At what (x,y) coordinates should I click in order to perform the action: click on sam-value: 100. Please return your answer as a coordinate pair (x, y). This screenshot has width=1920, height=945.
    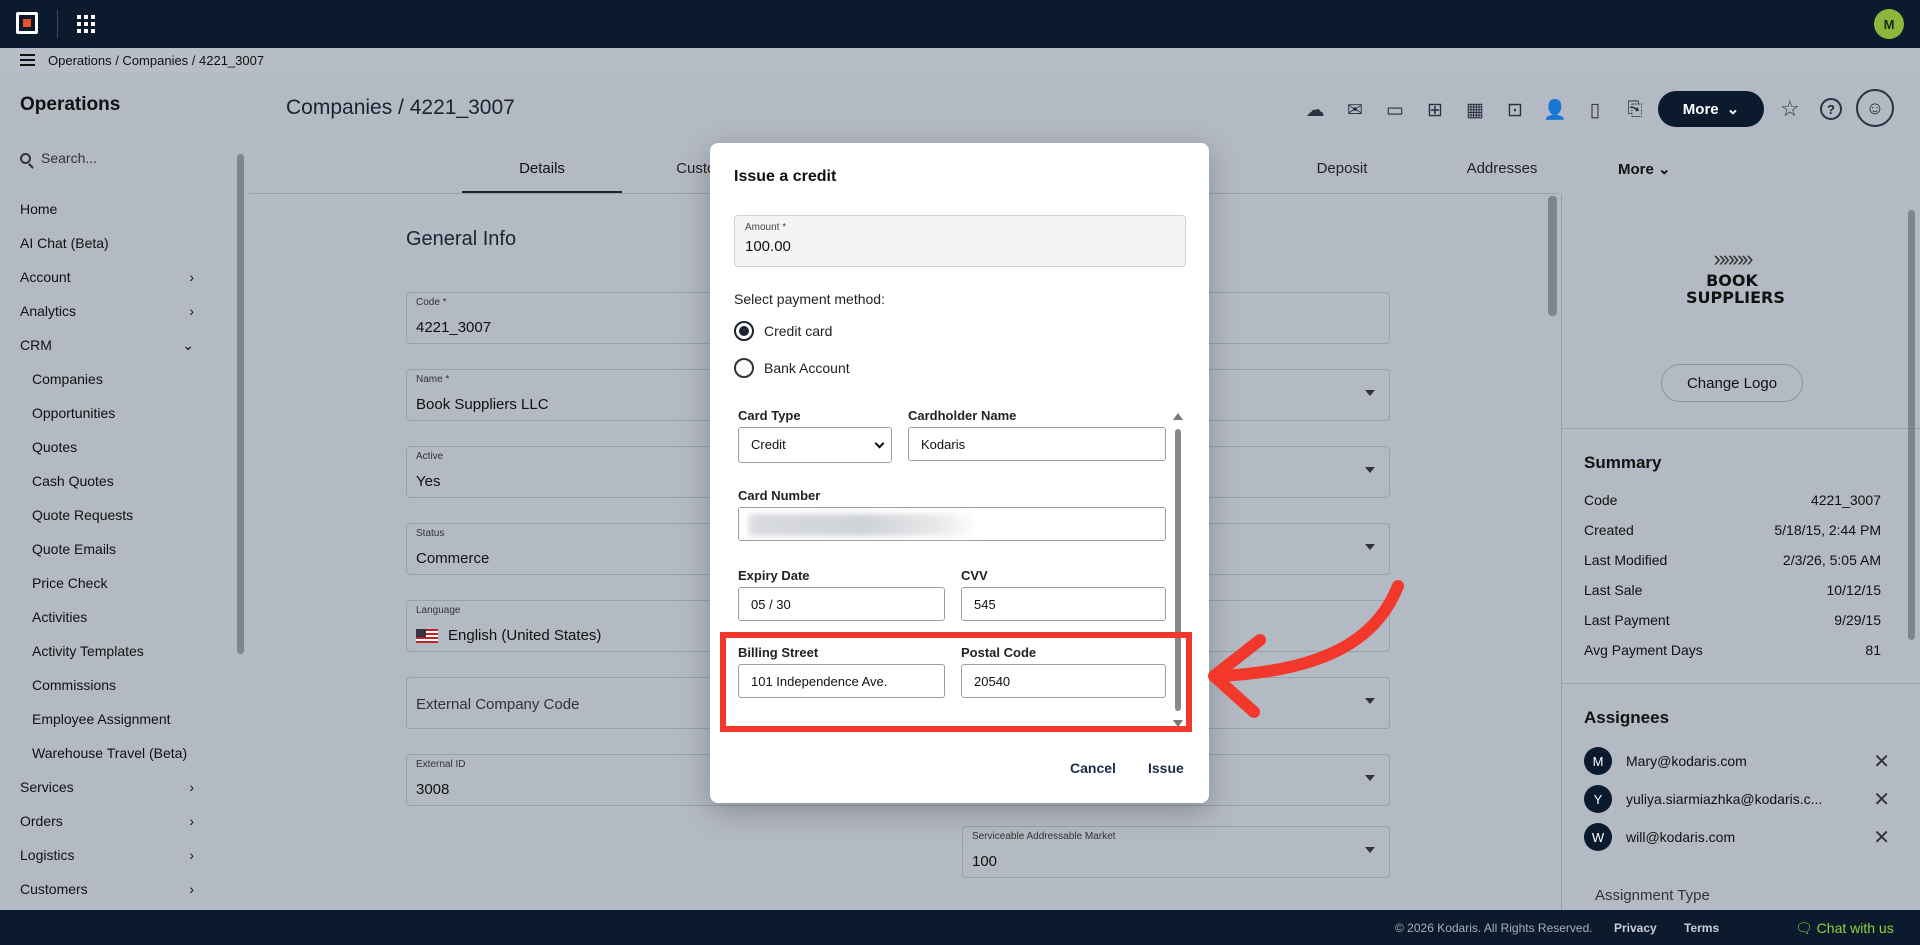
    Looking at the image, I should click on (985, 861).